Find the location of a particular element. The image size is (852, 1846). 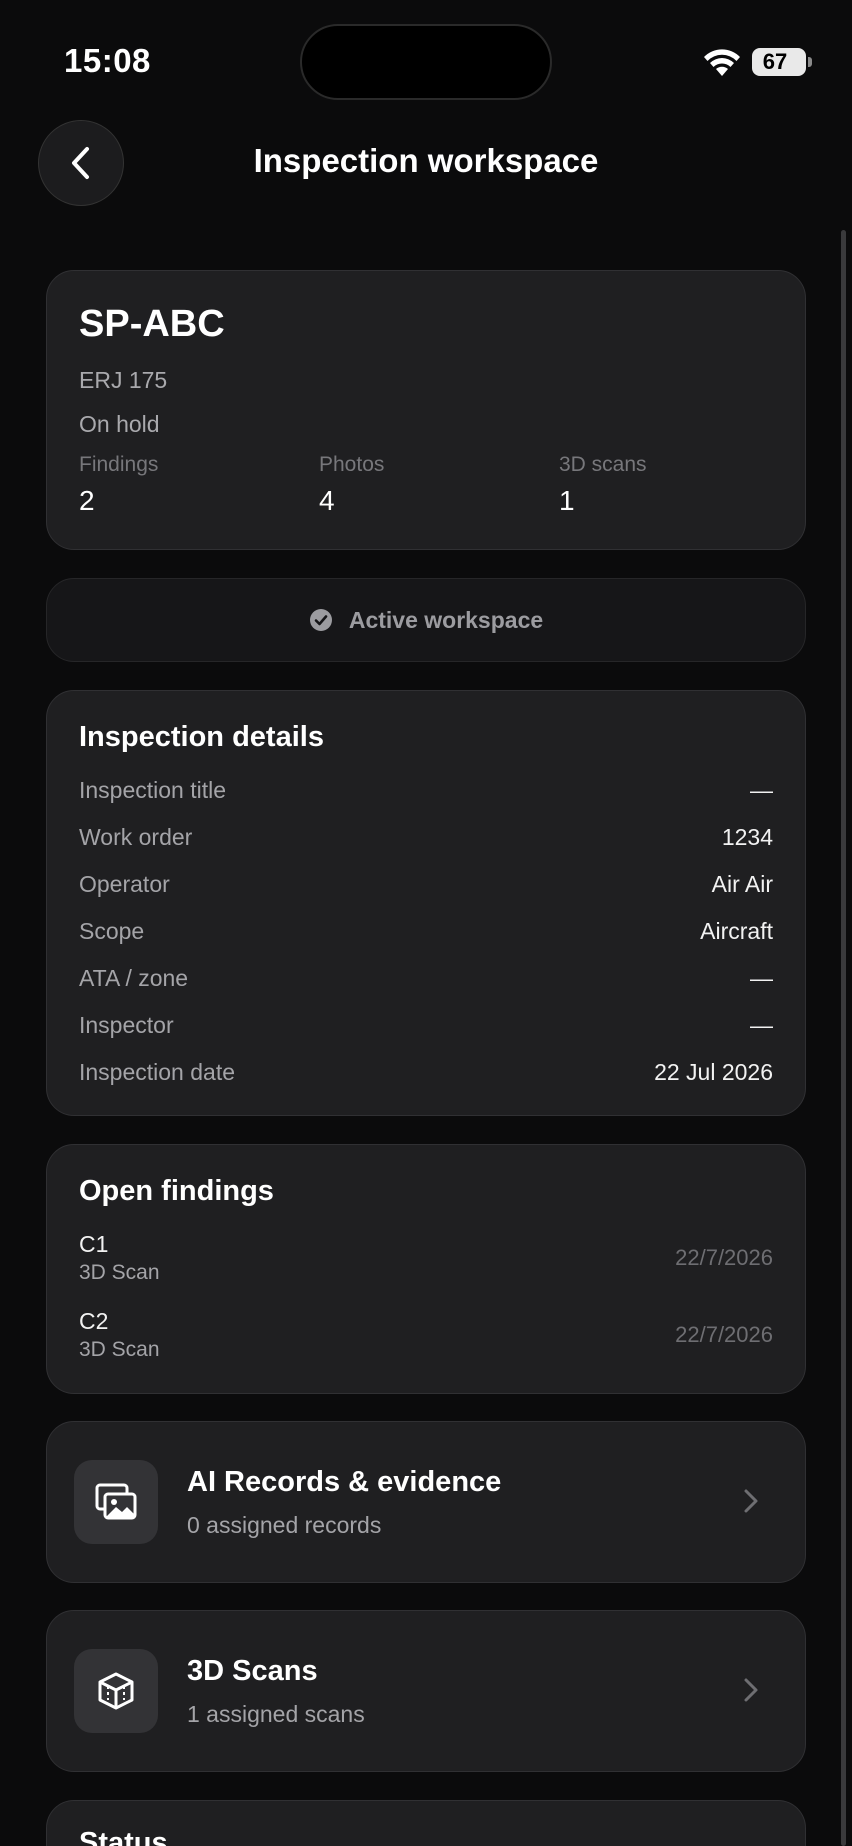

section-title: Status is located at coordinates (123, 1836).